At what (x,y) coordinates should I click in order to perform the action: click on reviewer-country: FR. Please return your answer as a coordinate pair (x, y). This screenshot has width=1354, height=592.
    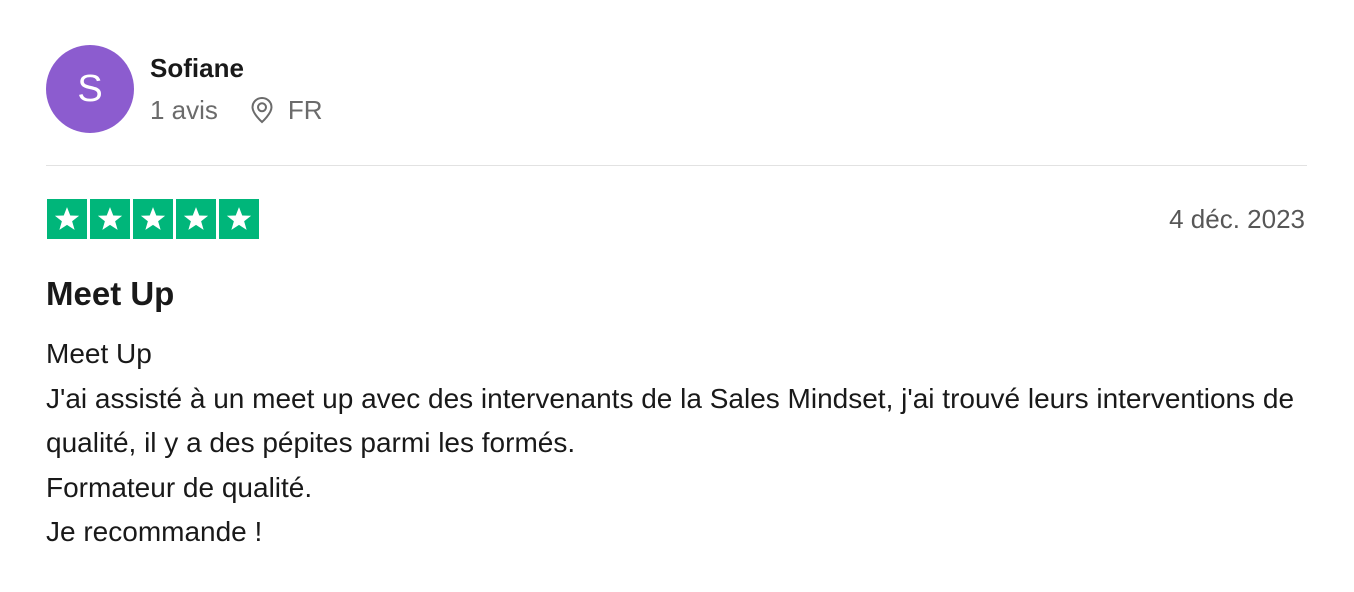
    Looking at the image, I should click on (305, 110).